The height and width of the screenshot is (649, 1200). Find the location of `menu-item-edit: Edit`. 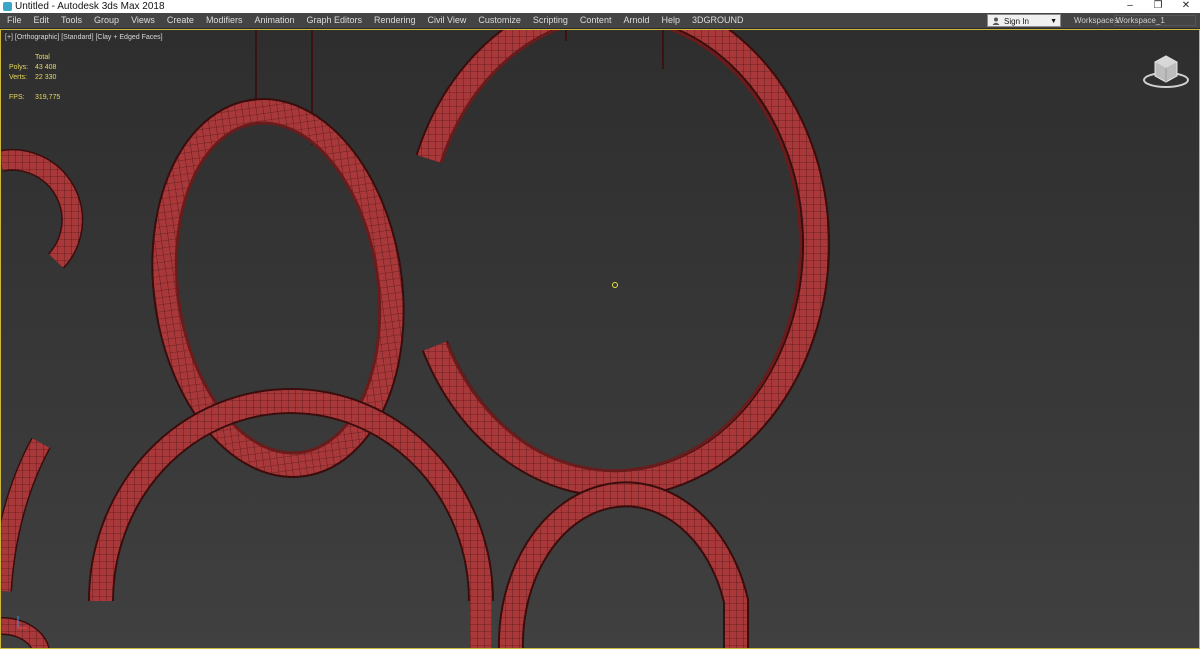

menu-item-edit: Edit is located at coordinates (42, 20).